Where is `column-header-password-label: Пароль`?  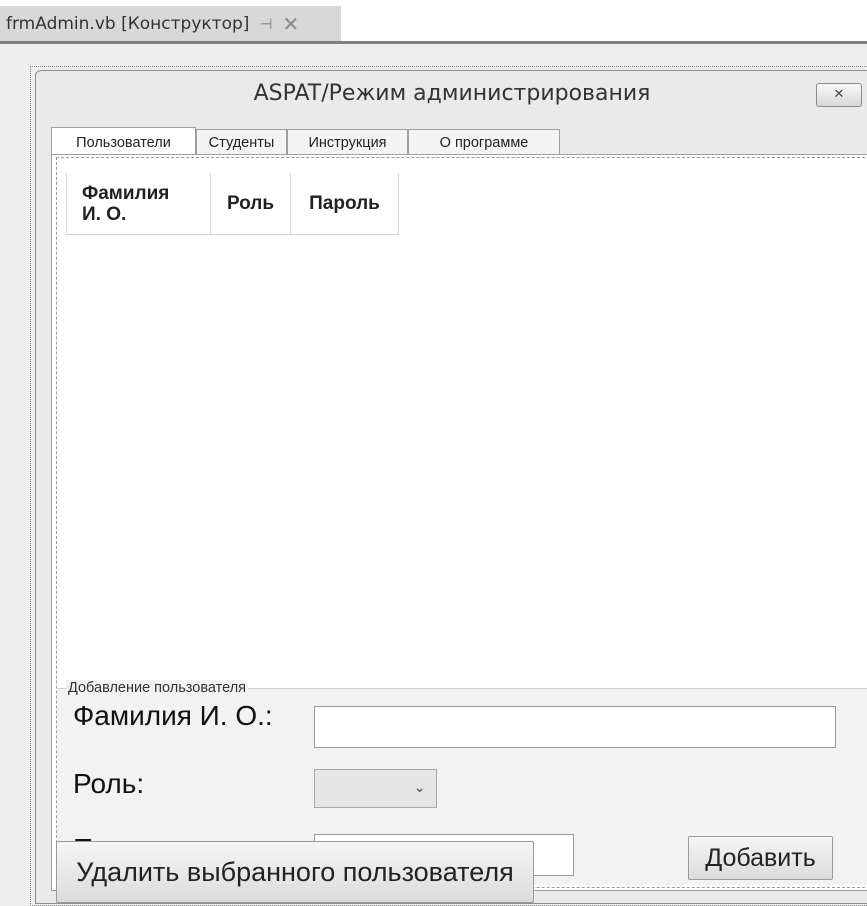
column-header-password-label: Пароль is located at coordinates (344, 203).